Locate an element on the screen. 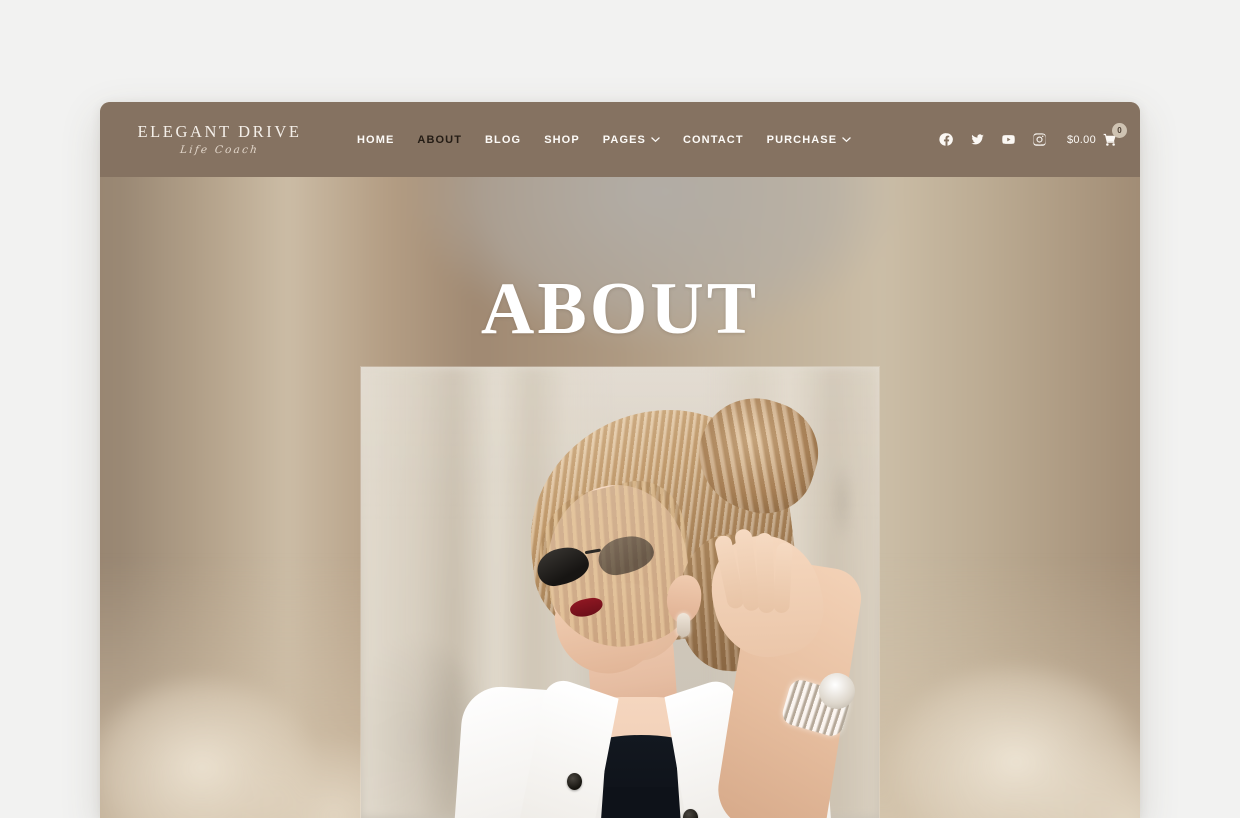 This screenshot has height=818, width=1240. nav-label-contact: CONTACT is located at coordinates (713, 139).